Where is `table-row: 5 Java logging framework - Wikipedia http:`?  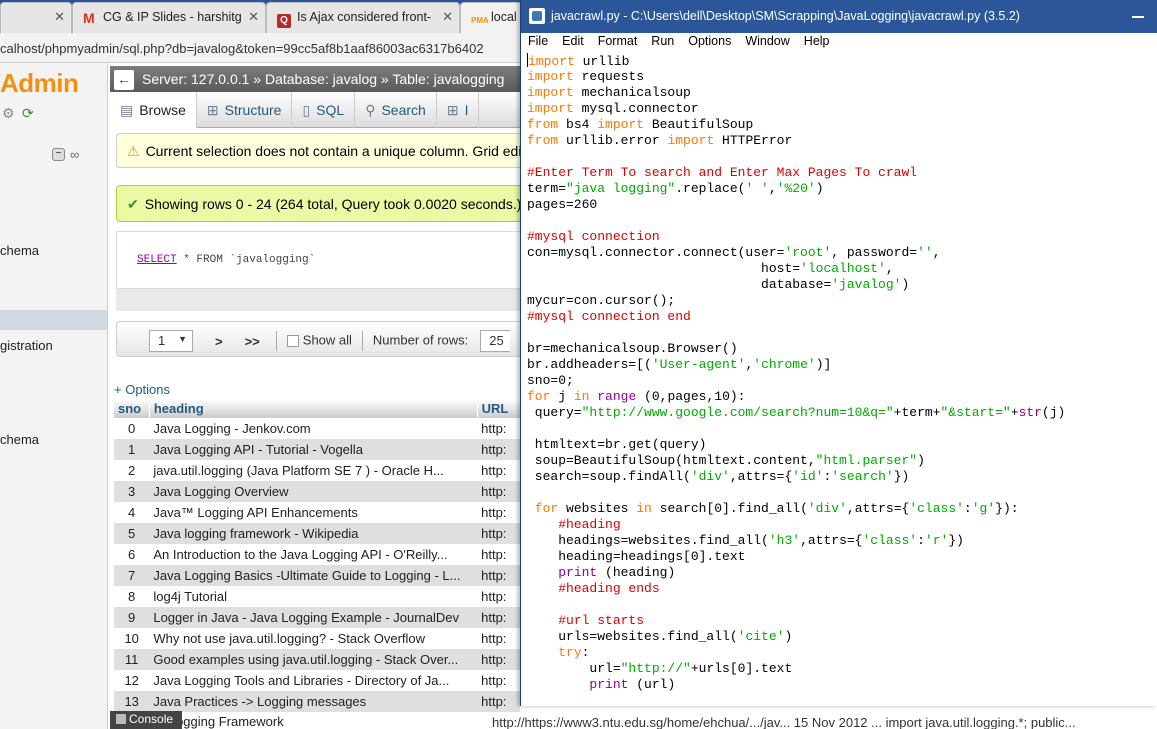
table-row: 5 Java logging framework - Wikipedia http: is located at coordinates (317, 533).